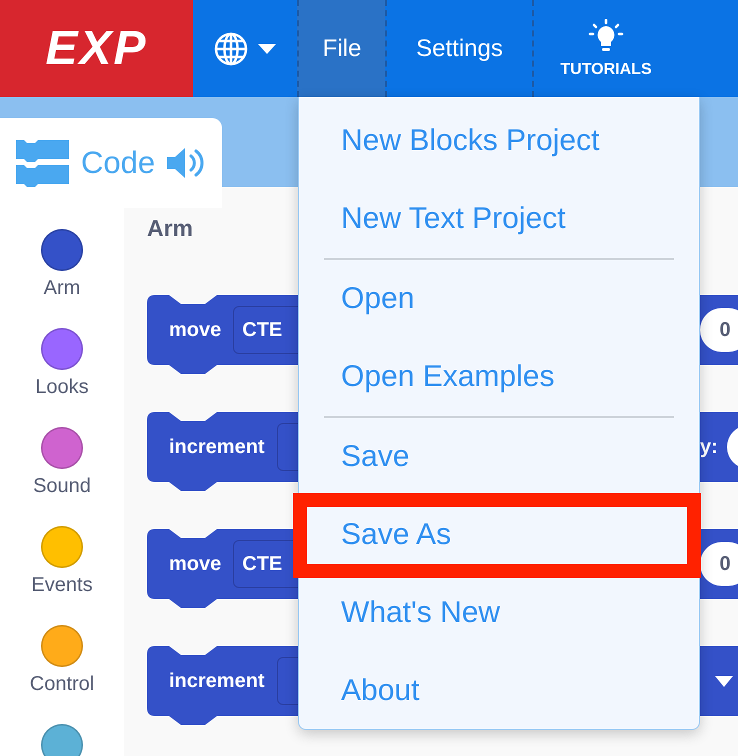 Image resolution: width=738 pixels, height=756 pixels. I want to click on menu-item: Save, so click(375, 457).